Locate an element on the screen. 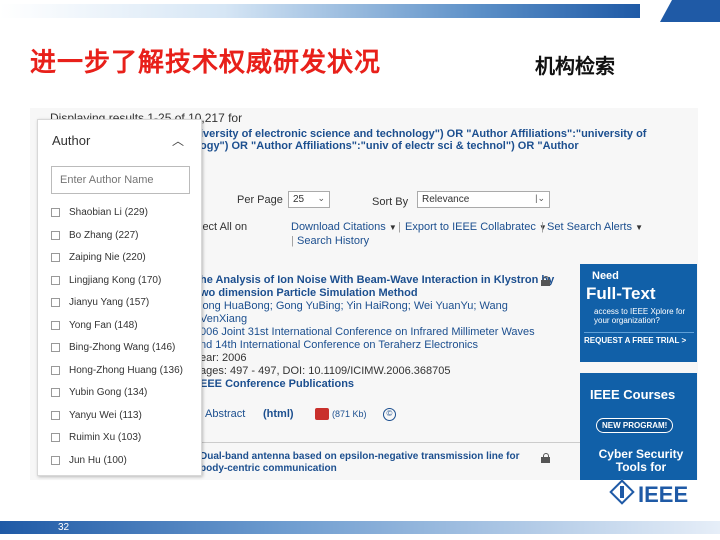  ad-need-text: Need is located at coordinates (605, 276).